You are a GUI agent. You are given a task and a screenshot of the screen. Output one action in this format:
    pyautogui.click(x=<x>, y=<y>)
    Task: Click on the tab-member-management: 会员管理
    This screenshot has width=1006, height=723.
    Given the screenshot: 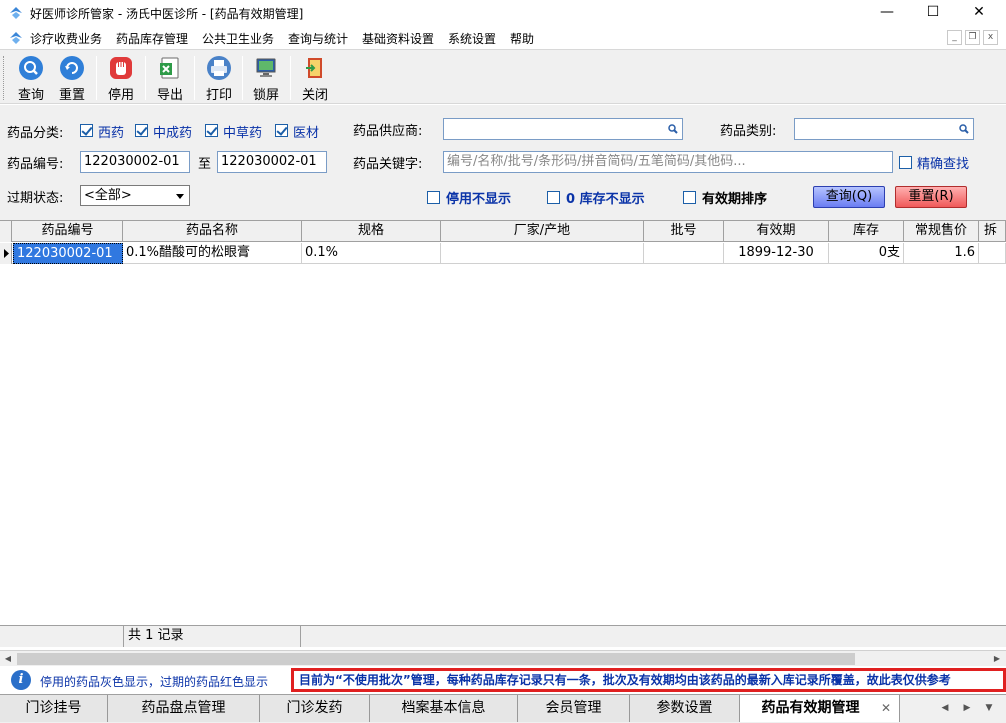 What is the action you would take?
    pyautogui.click(x=574, y=708)
    